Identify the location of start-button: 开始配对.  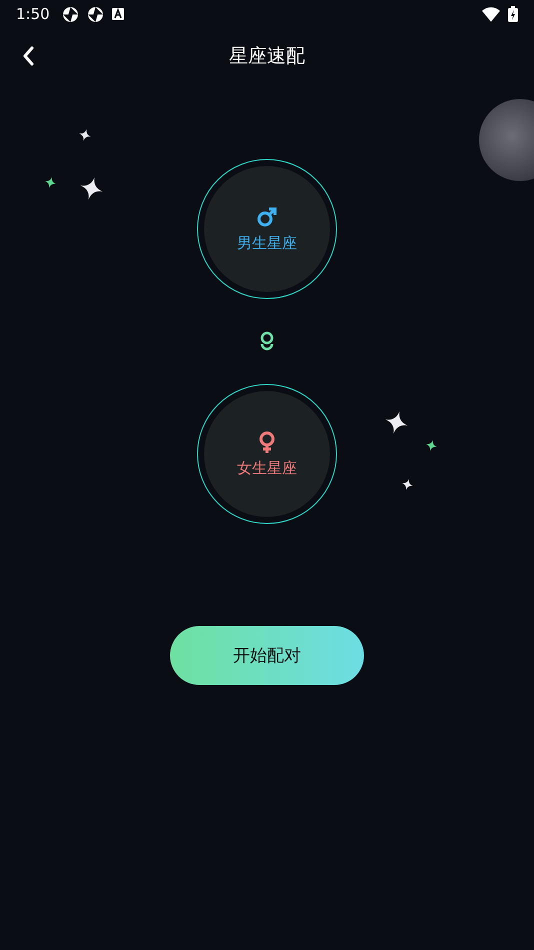
(267, 655).